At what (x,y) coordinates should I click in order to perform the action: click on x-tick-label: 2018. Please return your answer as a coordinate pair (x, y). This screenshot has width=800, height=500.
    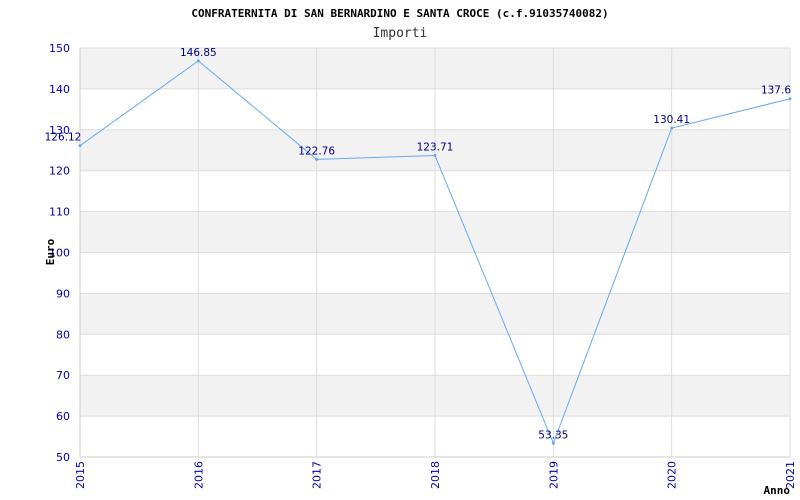
    Looking at the image, I should click on (435, 475).